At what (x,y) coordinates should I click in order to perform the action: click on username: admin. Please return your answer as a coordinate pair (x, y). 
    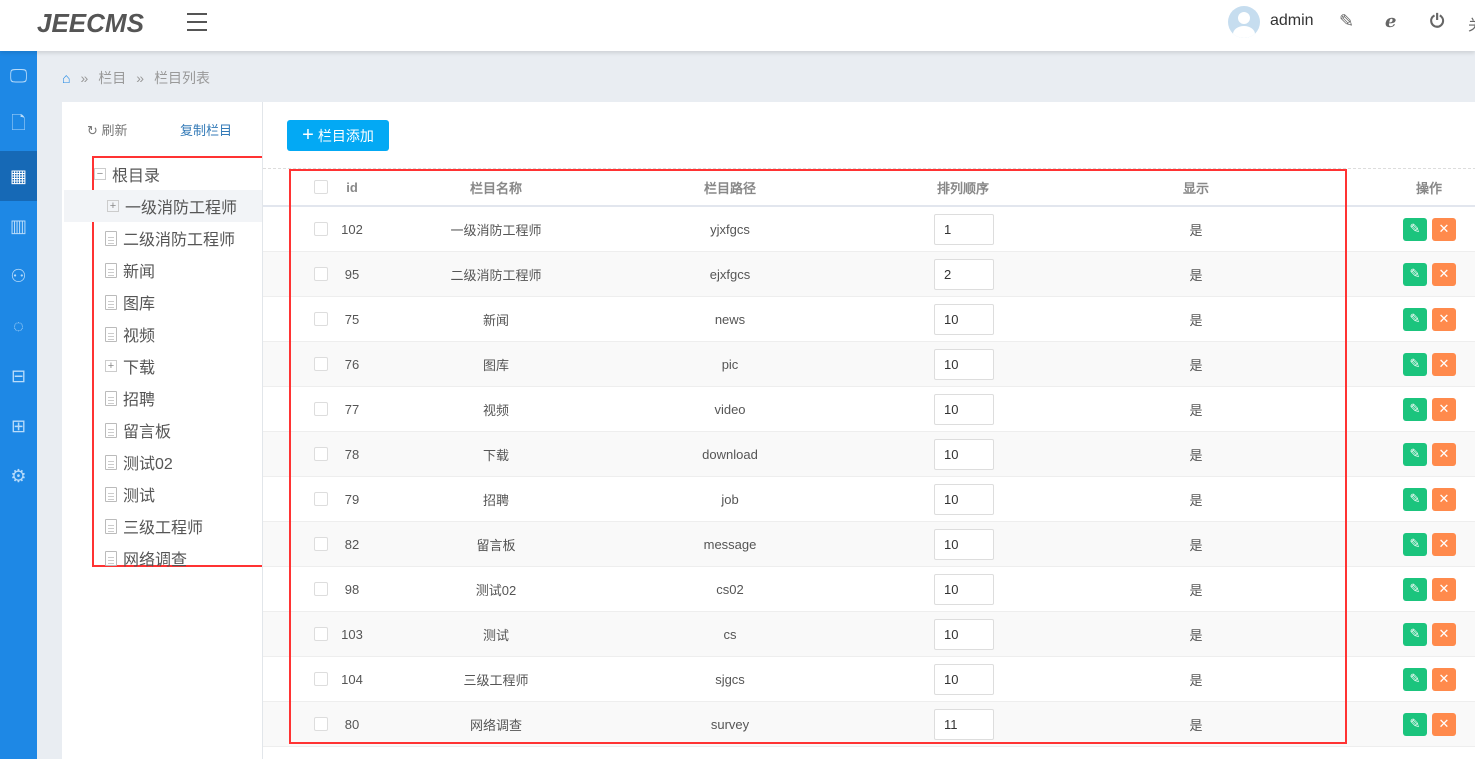
    Looking at the image, I should click on (1292, 21).